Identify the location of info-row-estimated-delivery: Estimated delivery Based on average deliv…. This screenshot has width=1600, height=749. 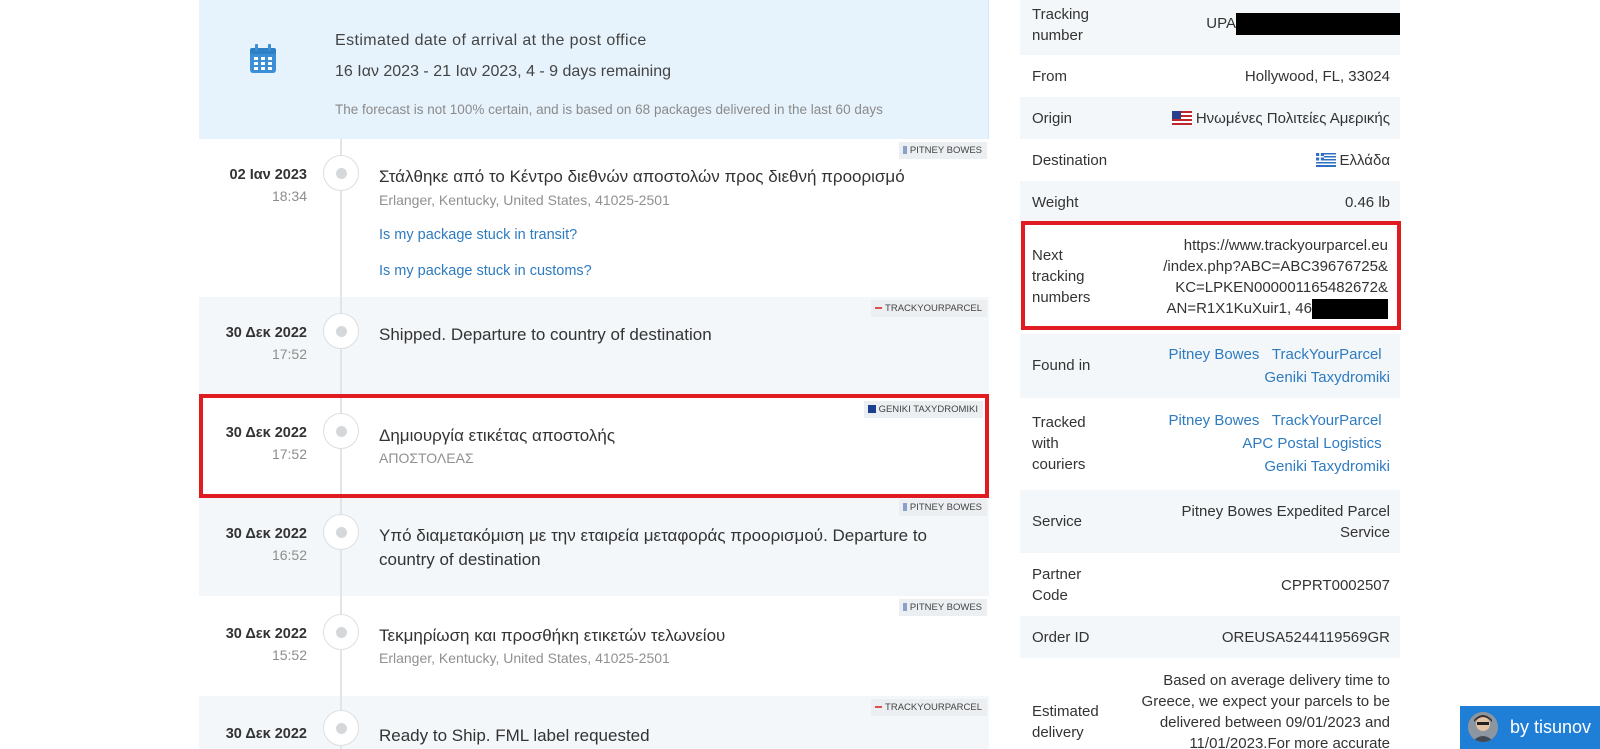
(1210, 703).